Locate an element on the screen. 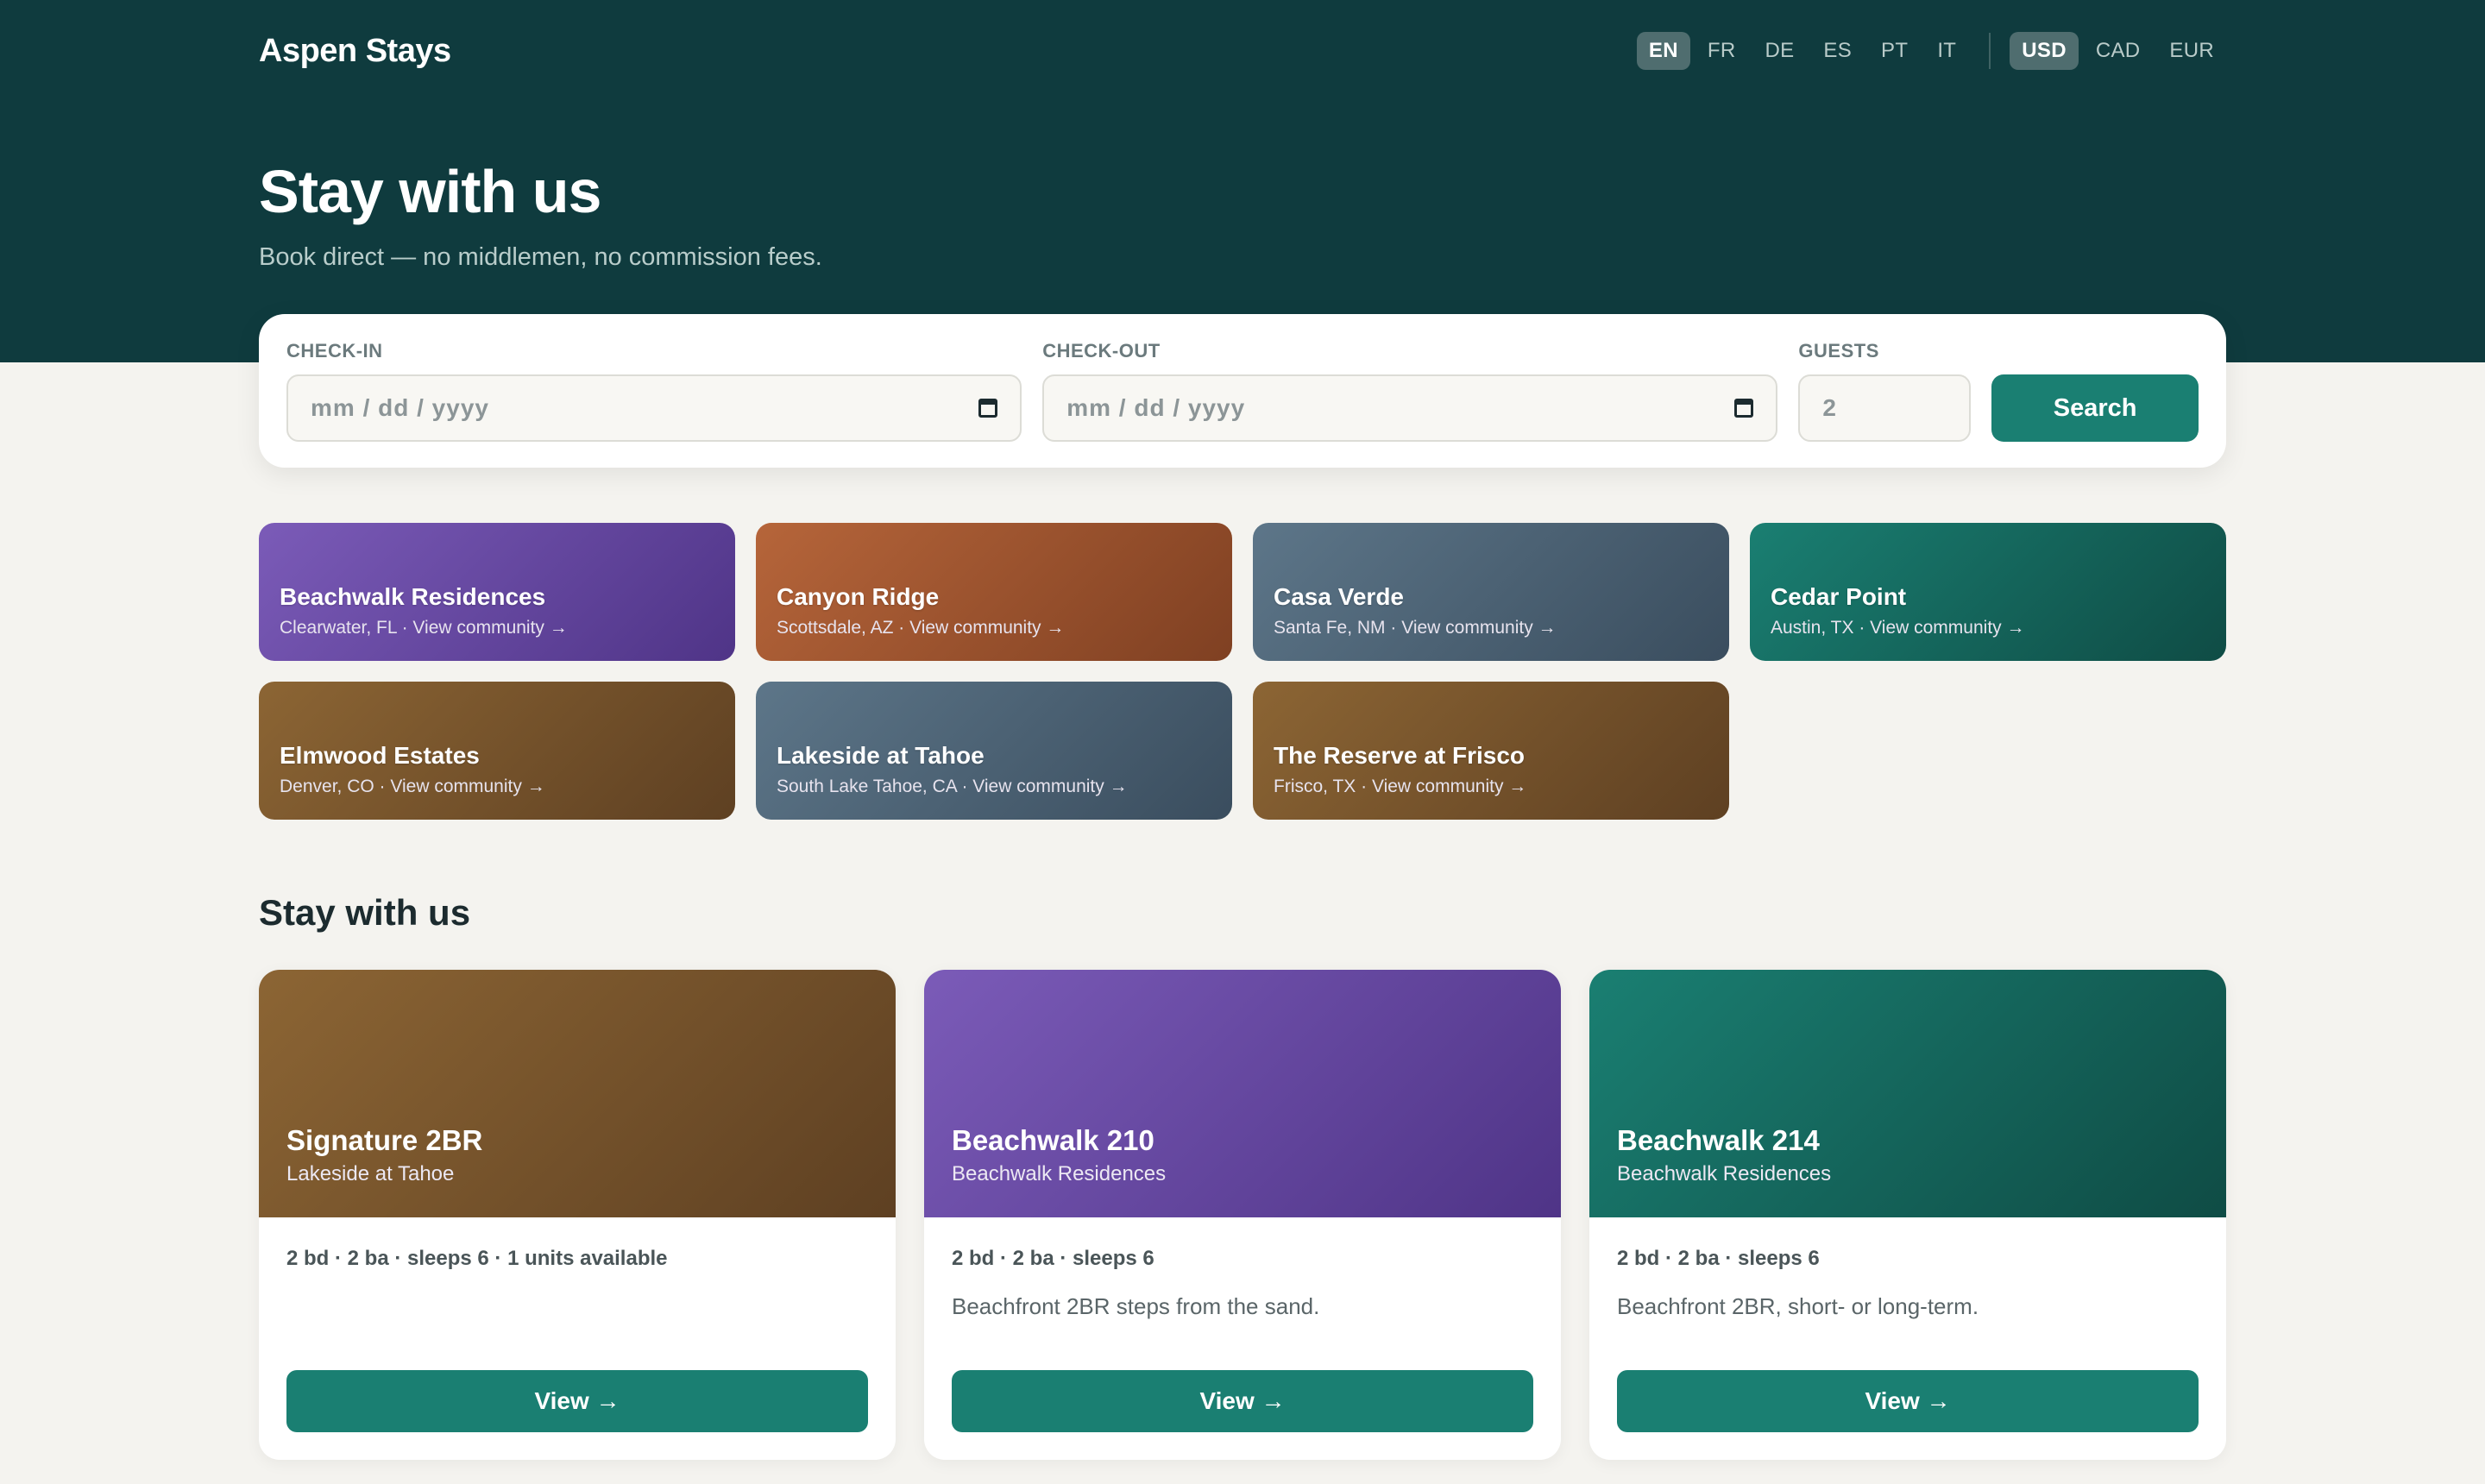  community-name: Cedar Point is located at coordinates (1839, 596).